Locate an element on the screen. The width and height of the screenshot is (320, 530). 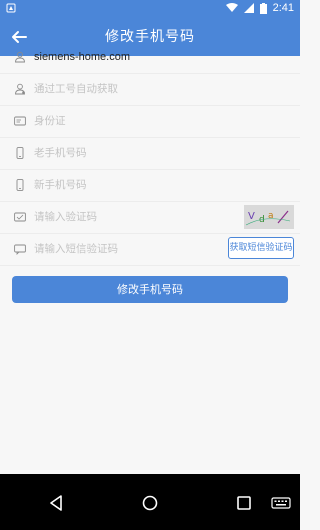
android-notification-icon is located at coordinates (11, 8).